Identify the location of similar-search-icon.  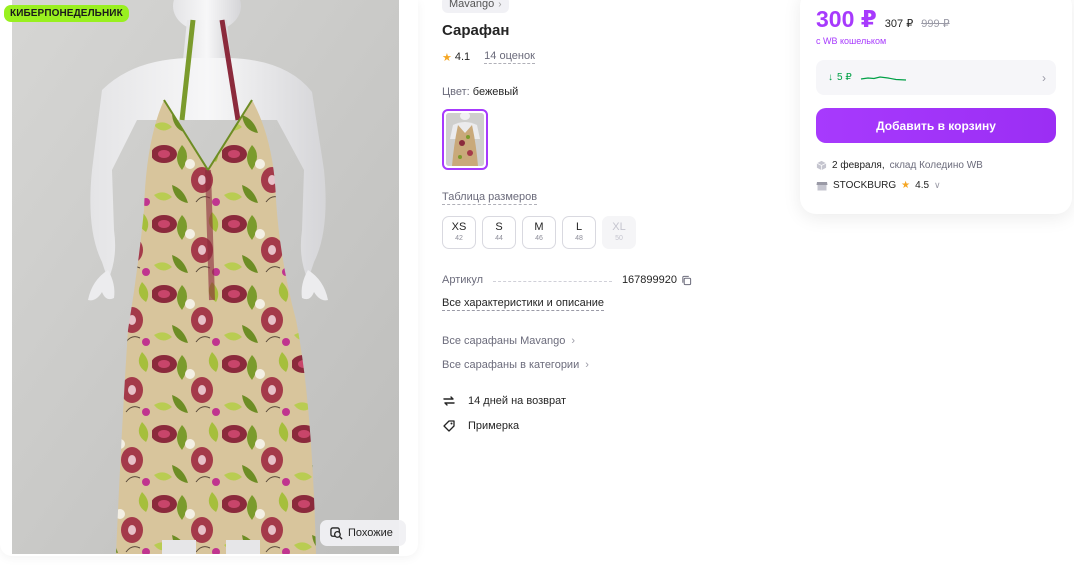
(336, 533).